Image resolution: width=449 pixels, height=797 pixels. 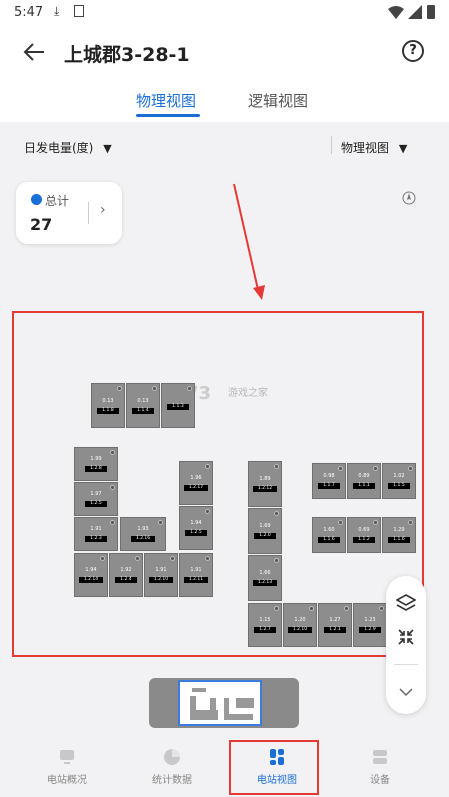 I want to click on panel-id: 1.2.7, so click(x=265, y=630).